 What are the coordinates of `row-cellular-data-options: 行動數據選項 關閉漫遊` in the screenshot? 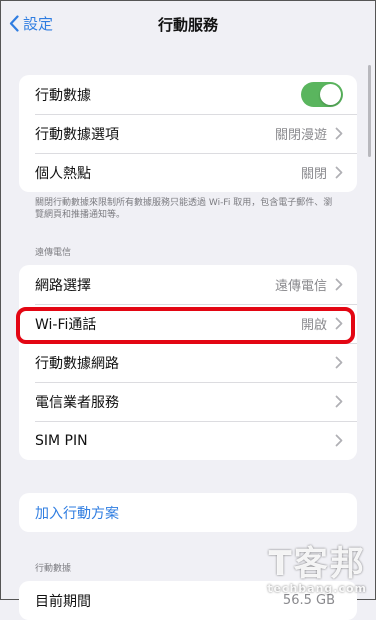 It's located at (188, 133).